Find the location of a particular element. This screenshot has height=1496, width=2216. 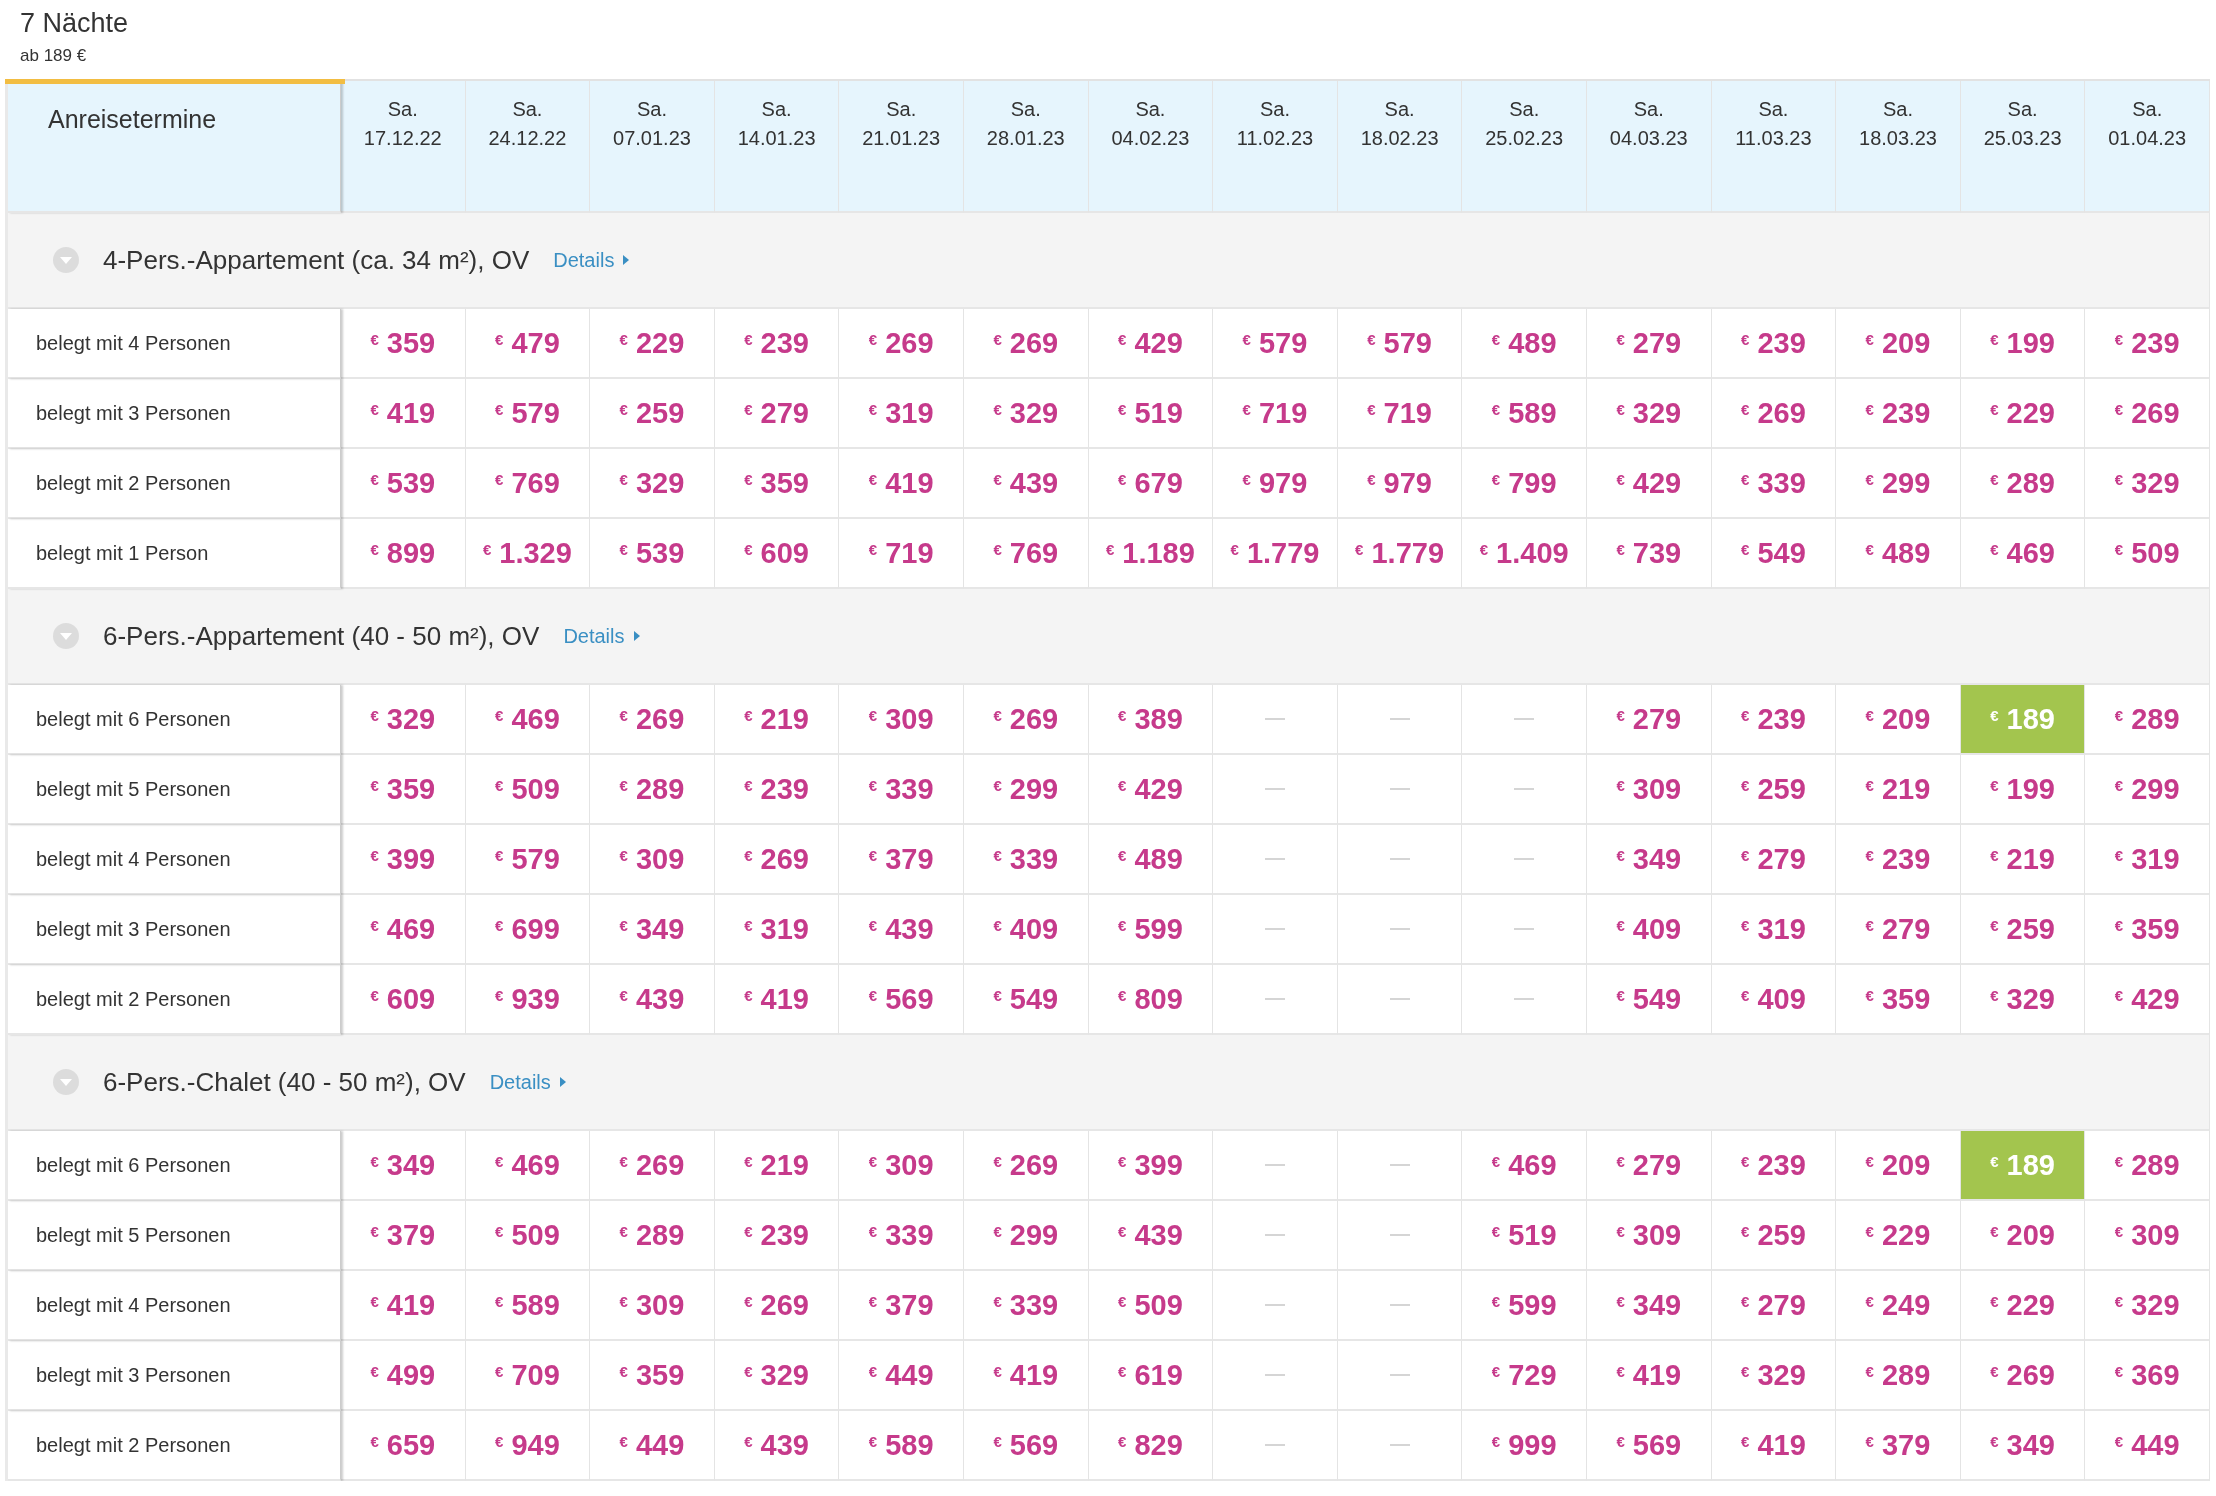

price-cell: $^{€}$ 209 is located at coordinates (2023, 1236).